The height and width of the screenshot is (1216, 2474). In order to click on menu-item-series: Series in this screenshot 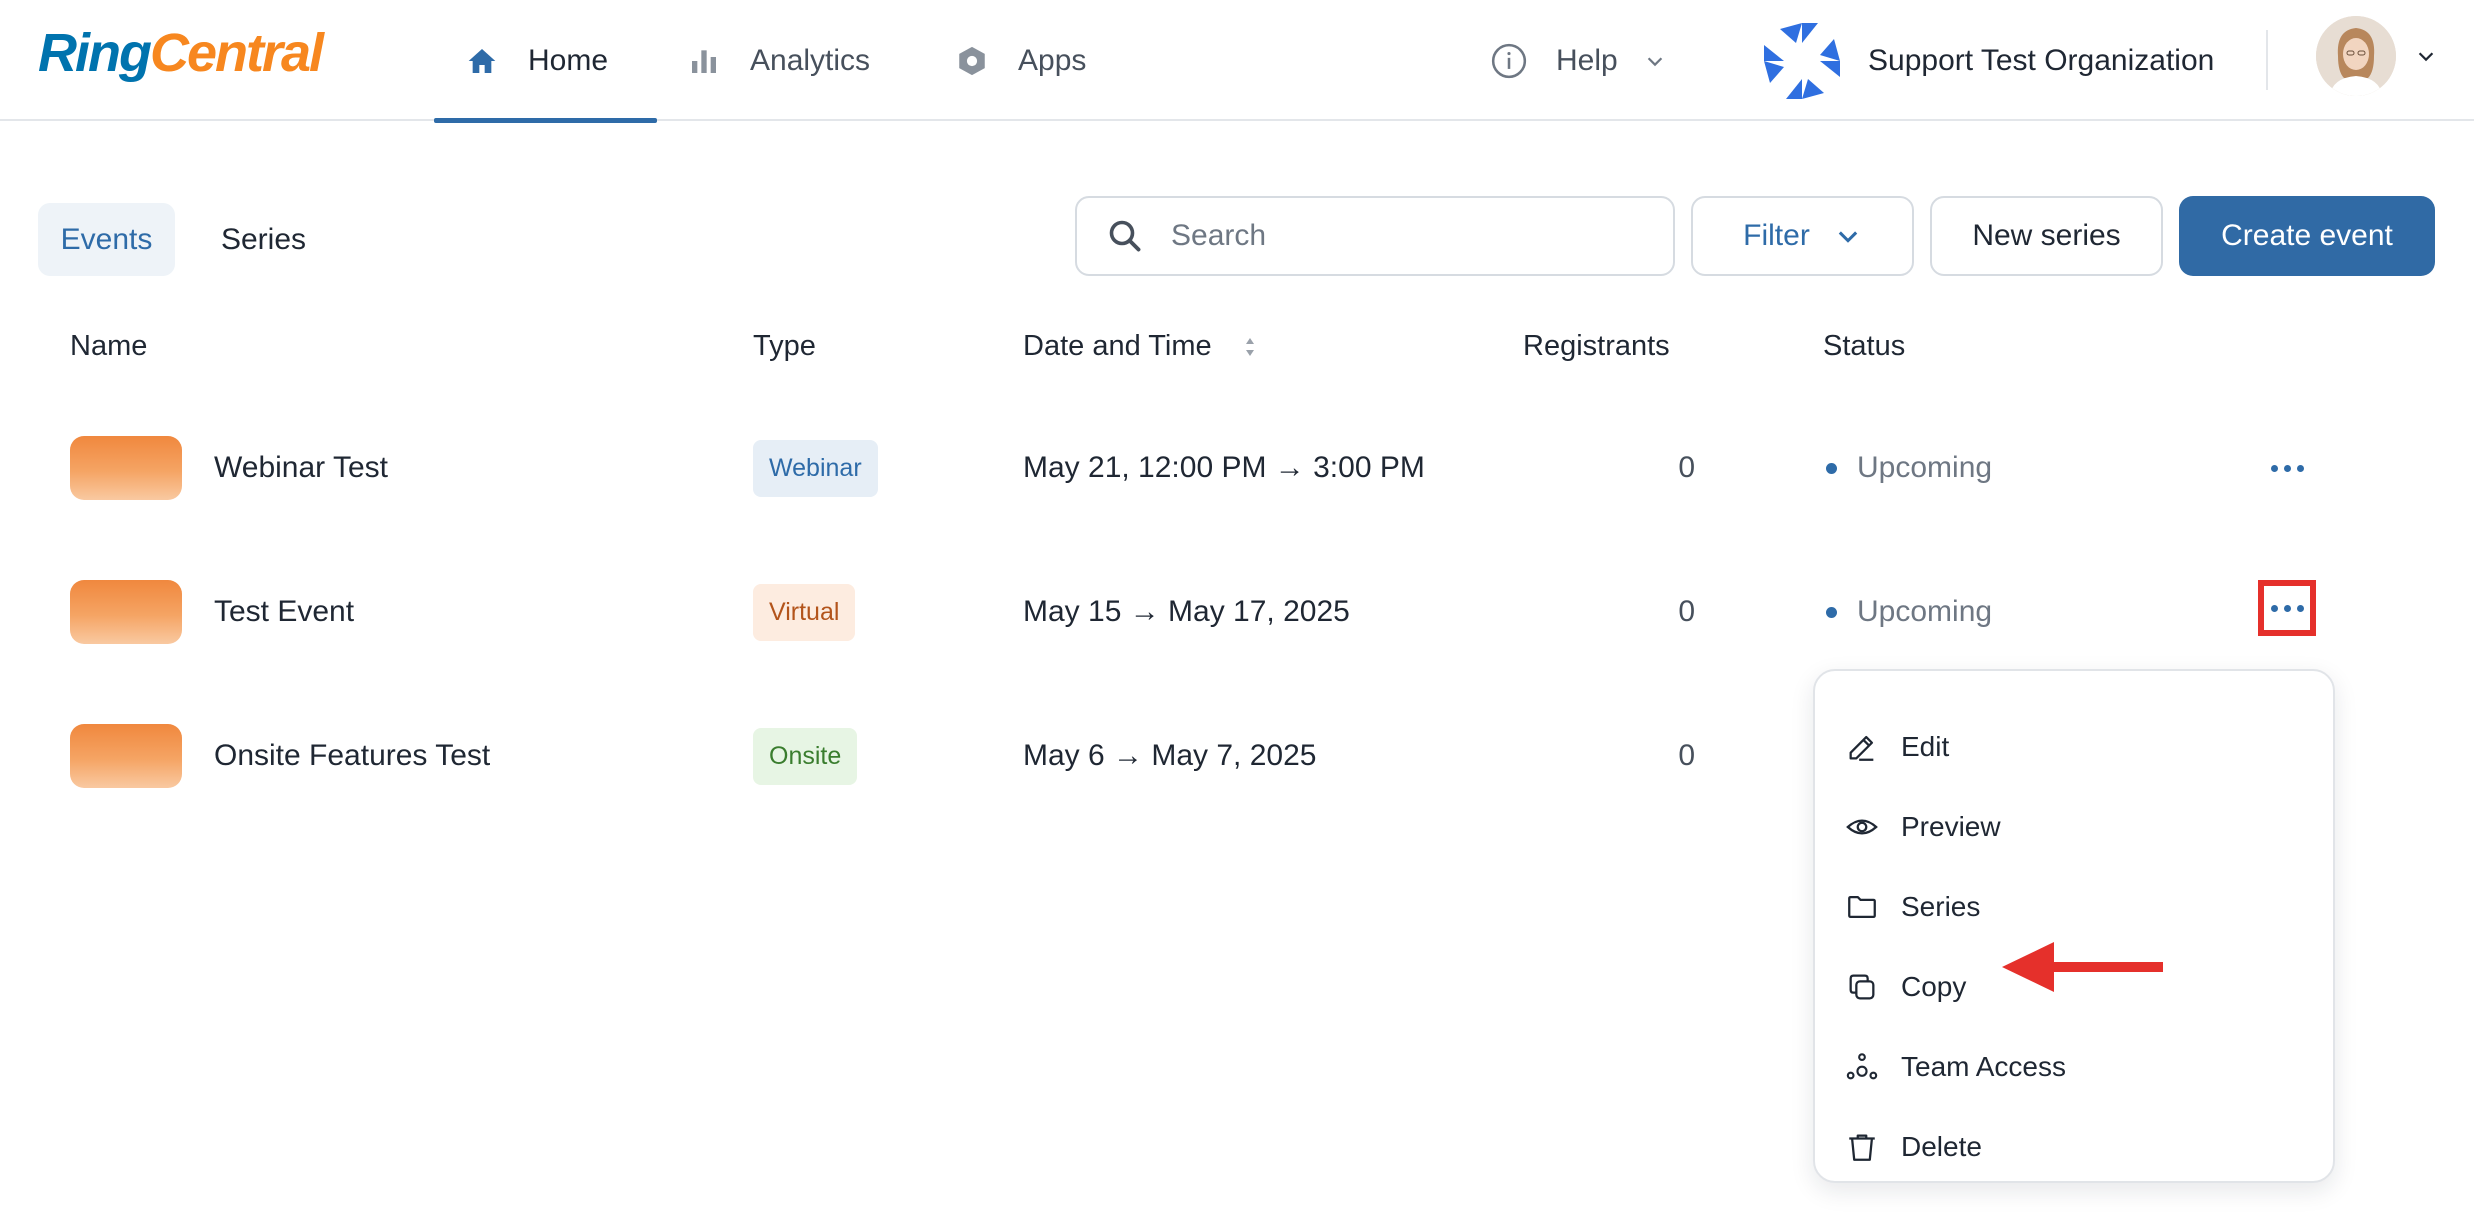, I will do `click(2074, 907)`.